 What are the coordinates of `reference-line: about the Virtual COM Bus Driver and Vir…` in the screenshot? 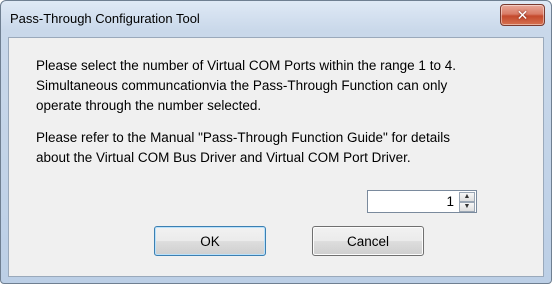 It's located at (223, 157).